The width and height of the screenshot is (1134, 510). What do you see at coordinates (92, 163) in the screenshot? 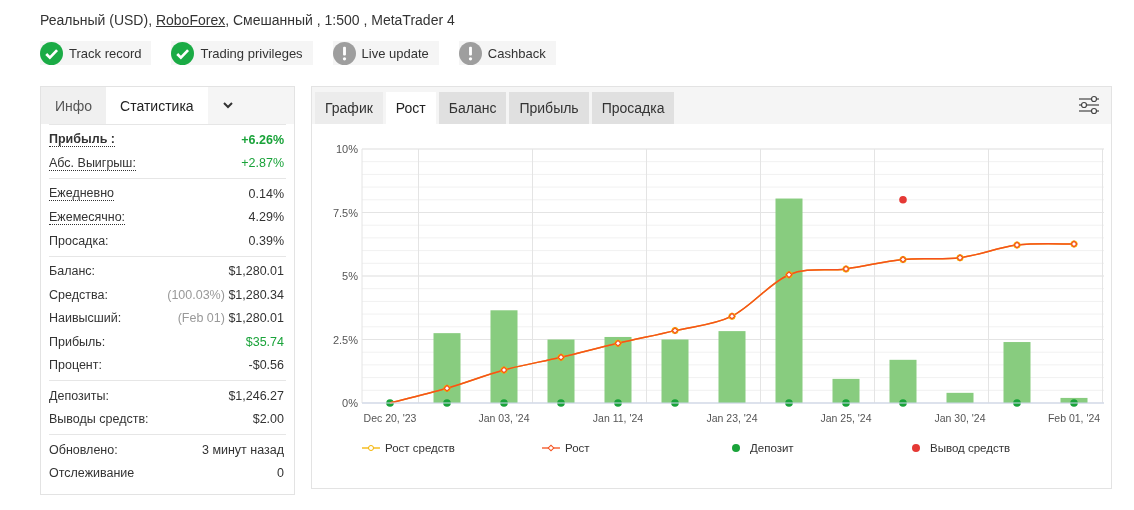
I see `stat-label: Абс. Выигрыш:` at bounding box center [92, 163].